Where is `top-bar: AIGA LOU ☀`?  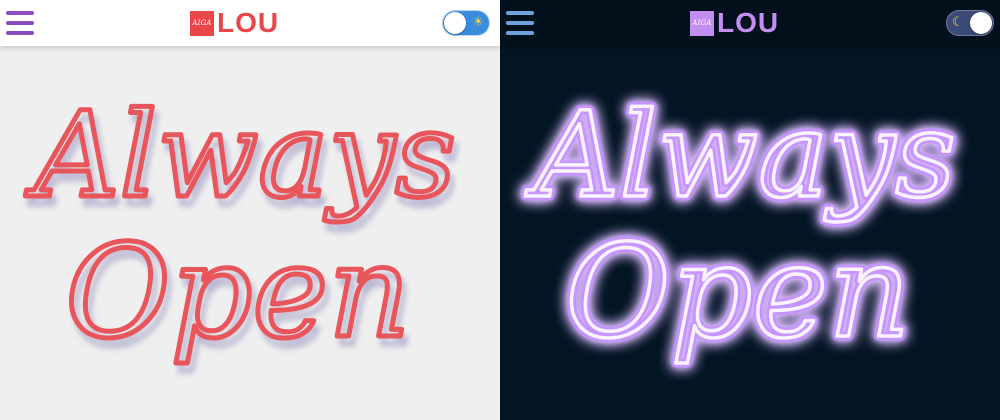 top-bar: AIGA LOU ☀ is located at coordinates (250, 23).